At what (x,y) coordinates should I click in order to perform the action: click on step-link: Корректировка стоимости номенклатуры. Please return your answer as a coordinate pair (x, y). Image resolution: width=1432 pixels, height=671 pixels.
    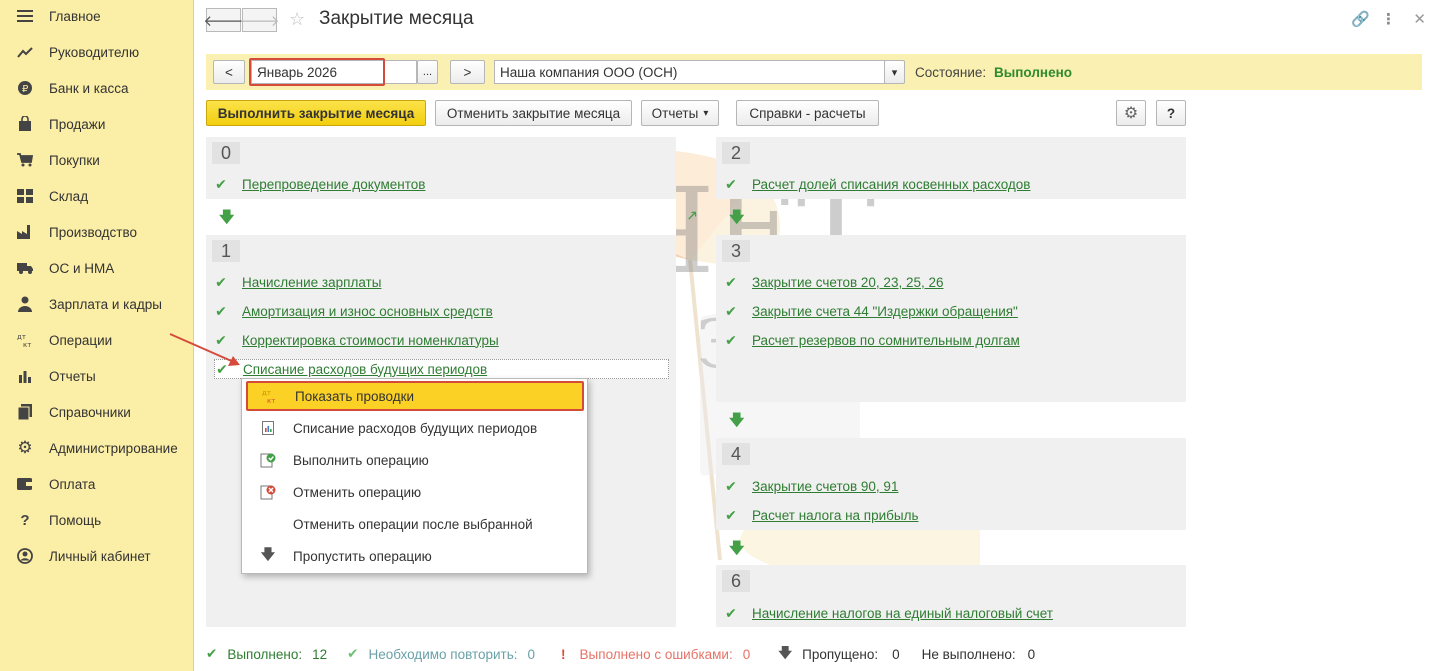
    Looking at the image, I should click on (370, 340).